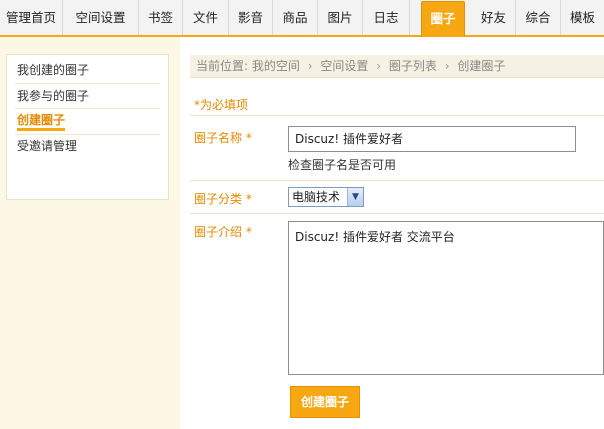  What do you see at coordinates (443, 19) in the screenshot?
I see `tab-groups: 圈子` at bounding box center [443, 19].